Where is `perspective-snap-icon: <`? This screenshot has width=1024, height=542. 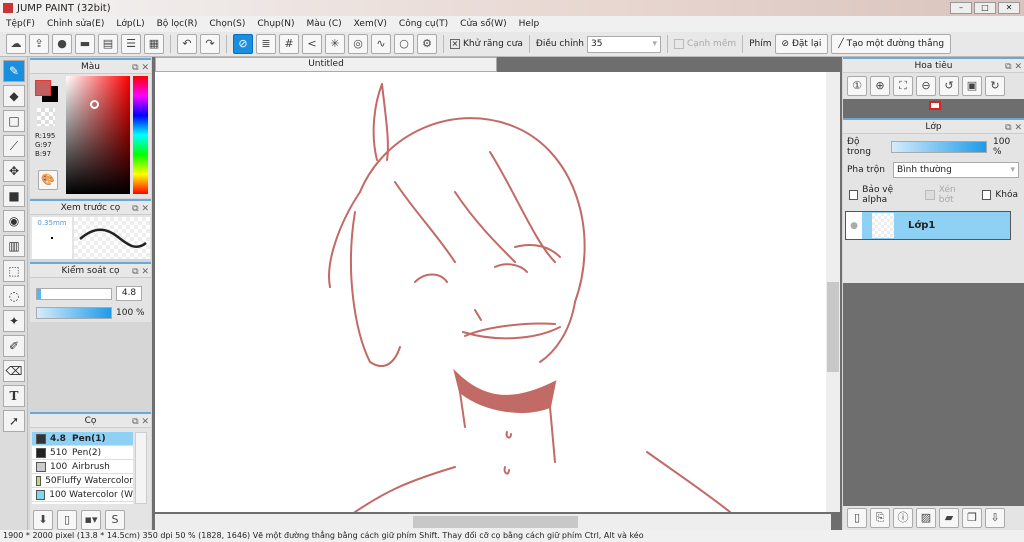 perspective-snap-icon: < is located at coordinates (312, 44).